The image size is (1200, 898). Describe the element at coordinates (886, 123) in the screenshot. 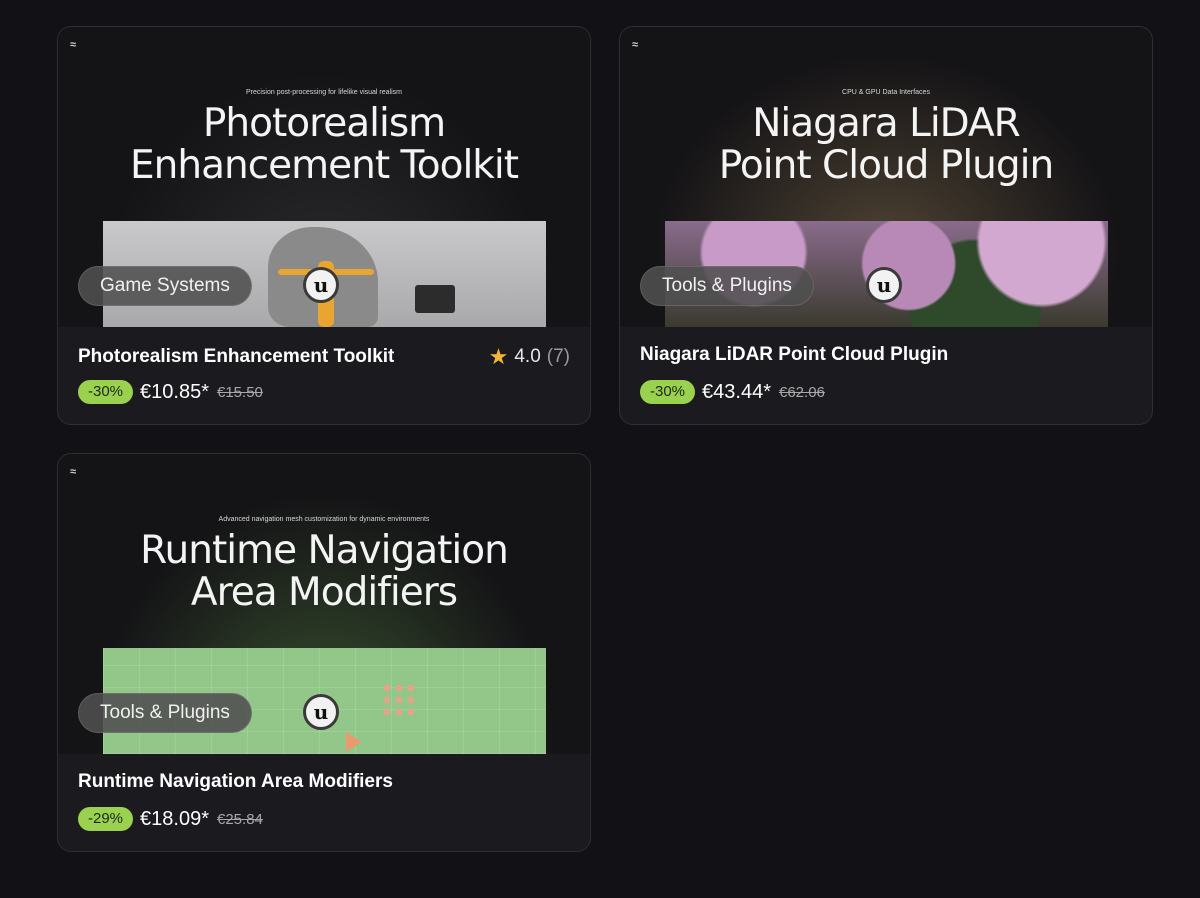

I see `thumbnail-title-line: Niagara LiDAR` at that location.